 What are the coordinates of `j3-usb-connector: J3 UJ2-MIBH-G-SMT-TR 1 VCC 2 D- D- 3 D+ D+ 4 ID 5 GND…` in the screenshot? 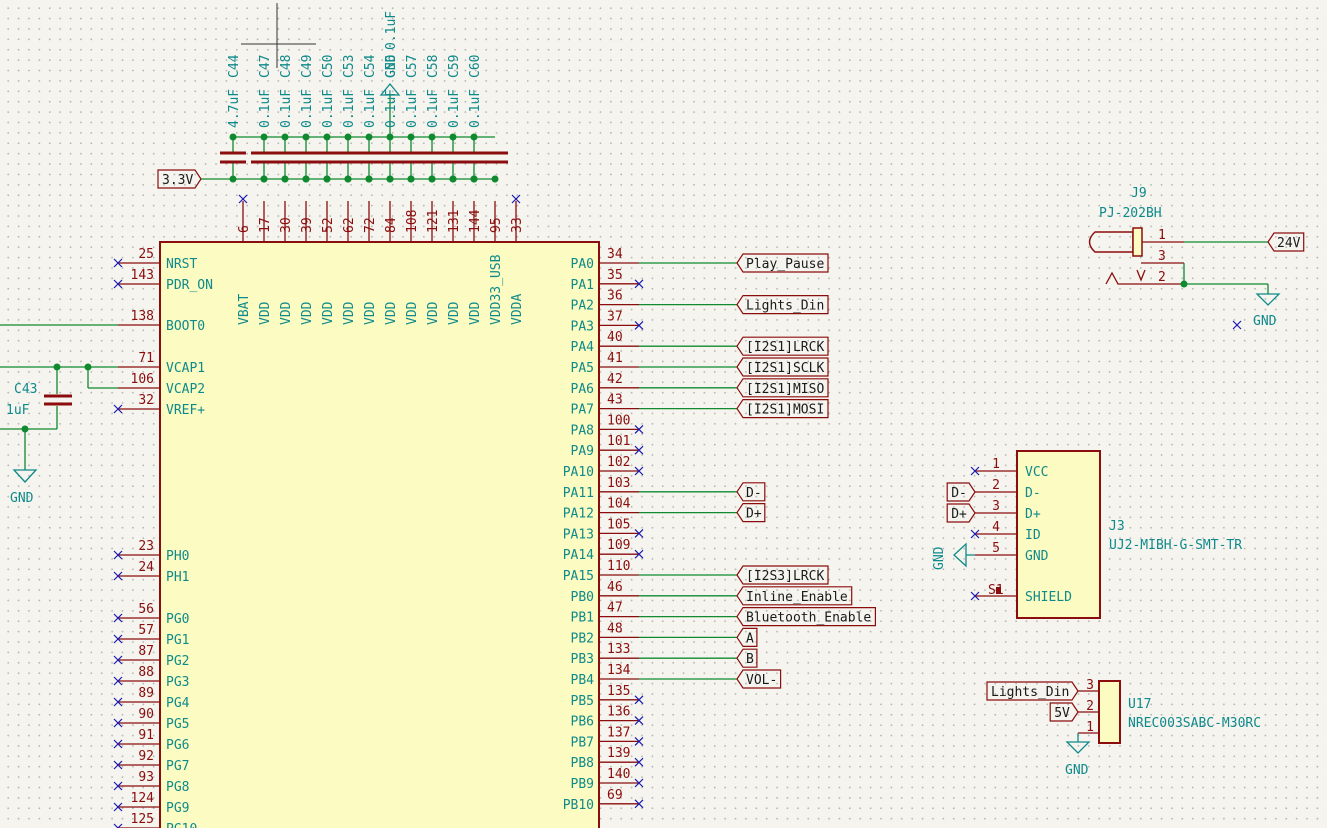 It's located at (1087, 534).